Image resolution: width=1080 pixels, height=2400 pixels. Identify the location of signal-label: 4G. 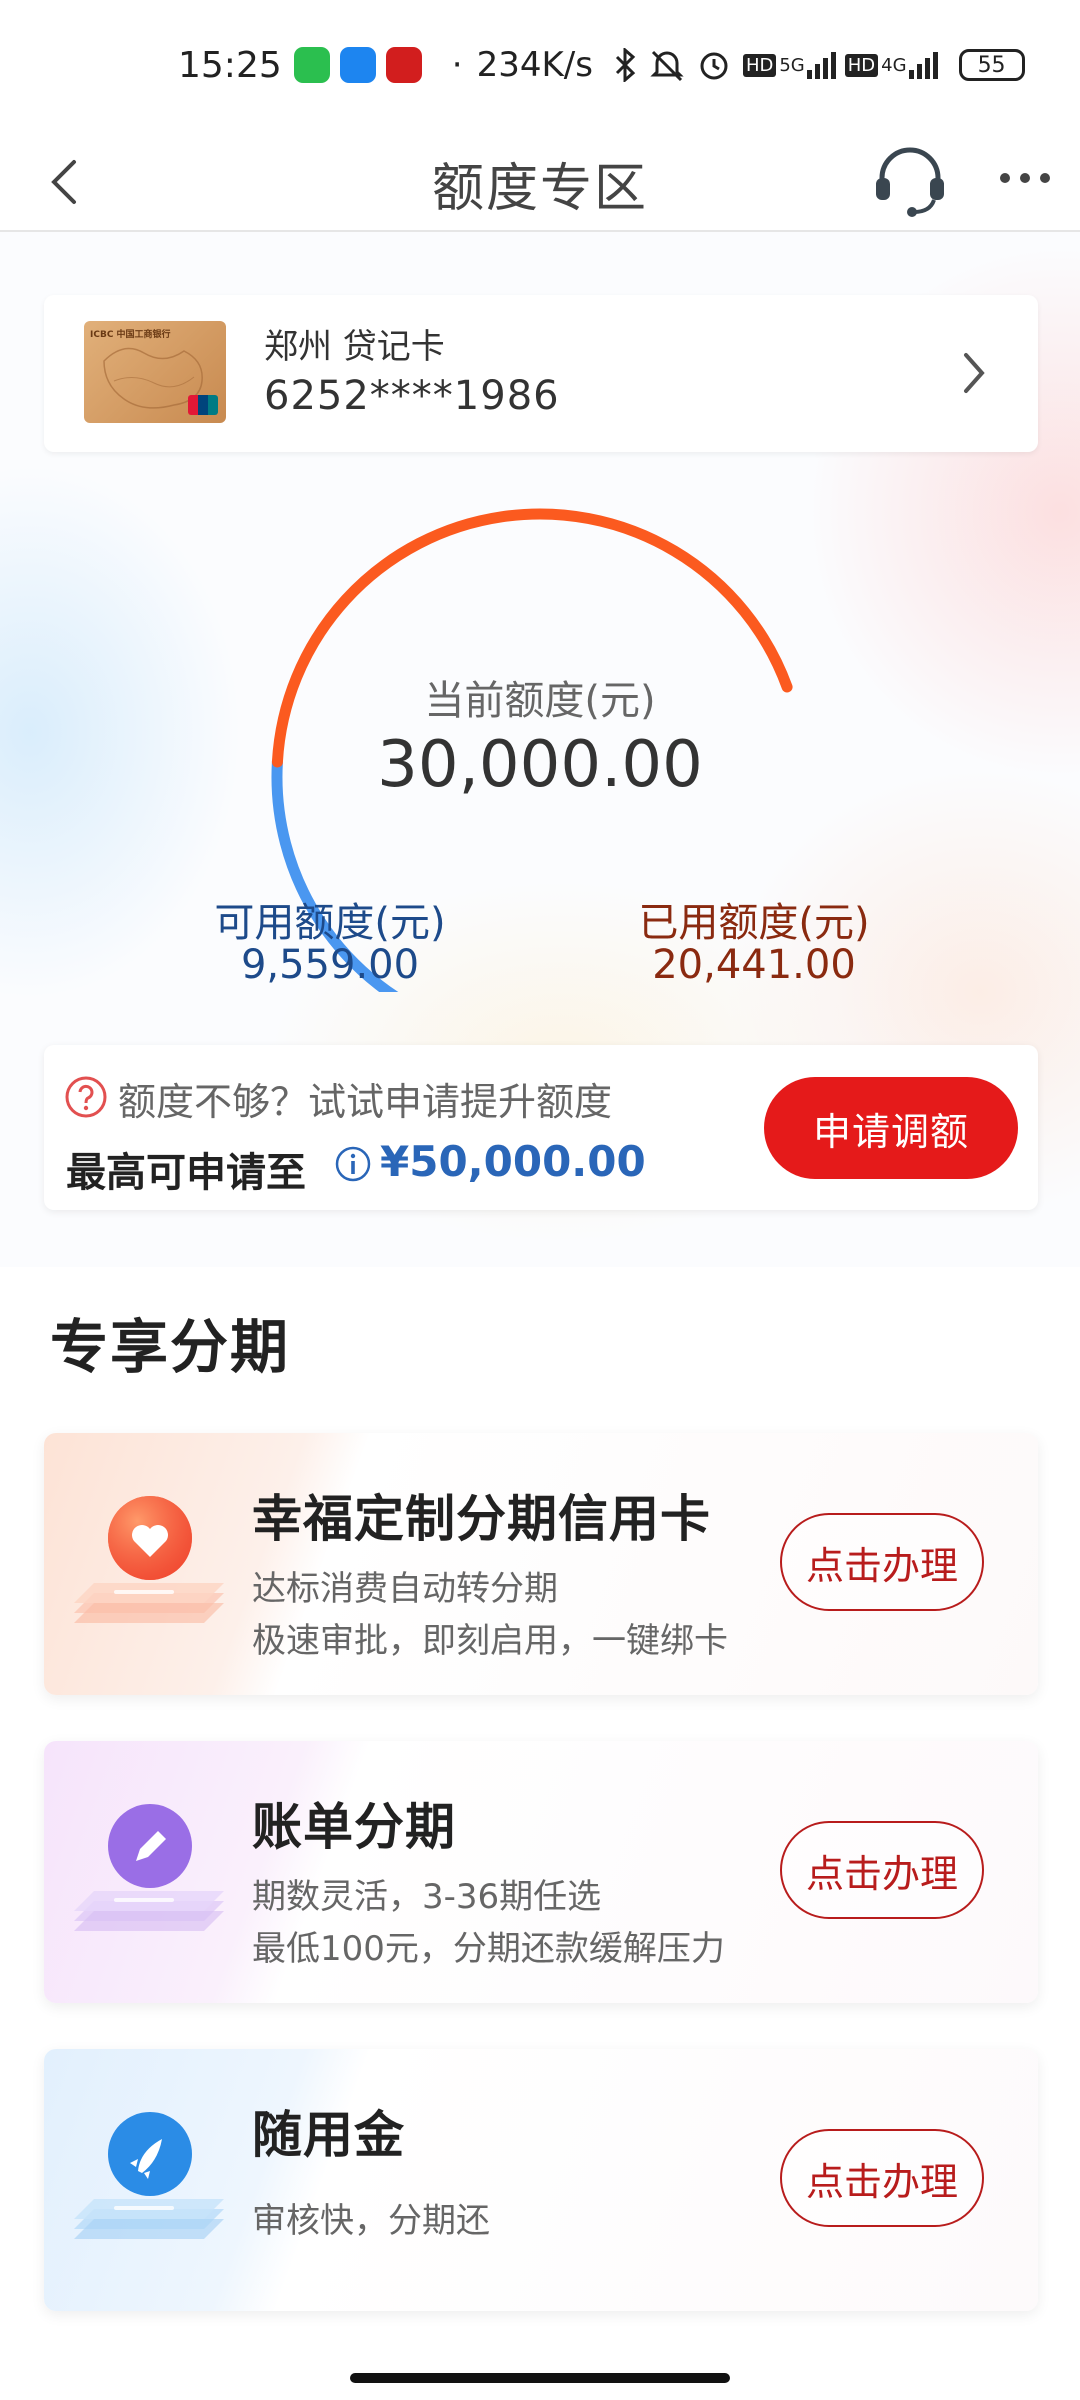
(894, 65).